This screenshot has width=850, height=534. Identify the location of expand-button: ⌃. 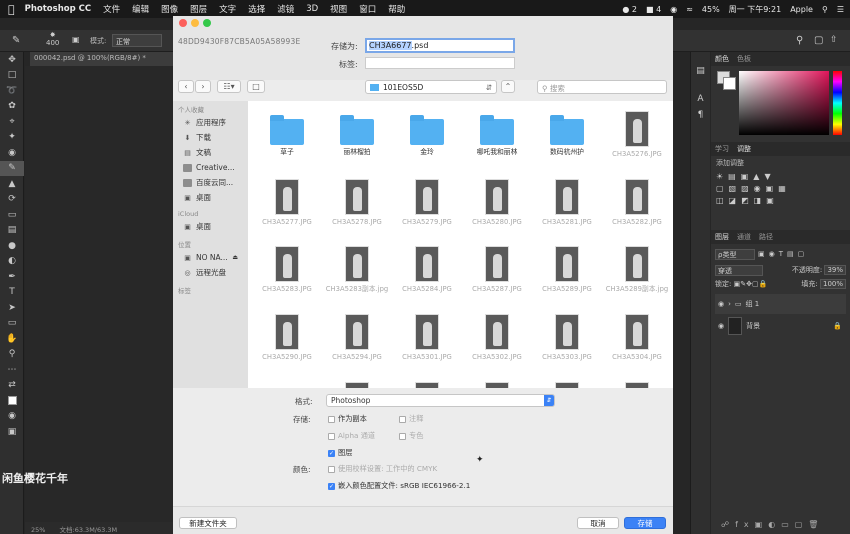
(508, 86).